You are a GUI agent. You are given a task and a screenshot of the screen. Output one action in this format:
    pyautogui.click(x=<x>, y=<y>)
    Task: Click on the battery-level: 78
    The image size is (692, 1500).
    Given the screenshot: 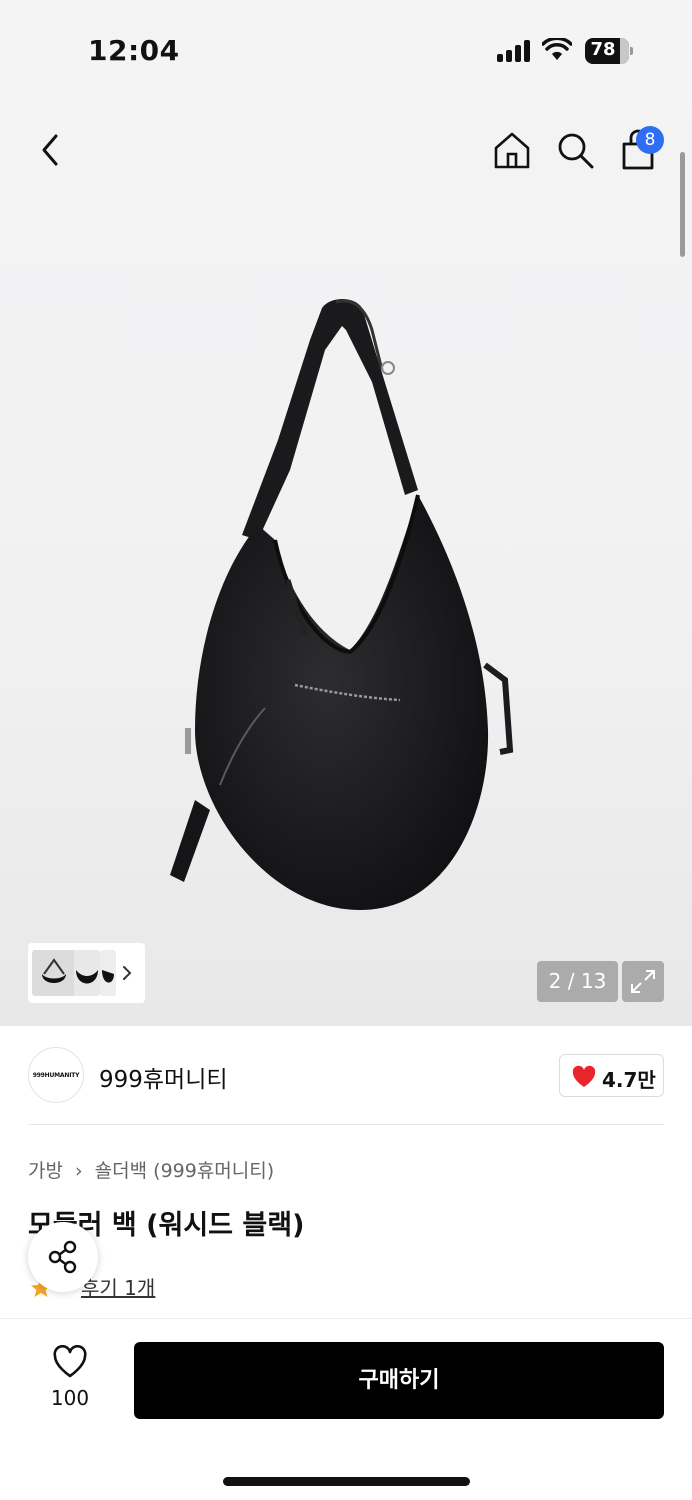 What is the action you would take?
    pyautogui.click(x=603, y=49)
    